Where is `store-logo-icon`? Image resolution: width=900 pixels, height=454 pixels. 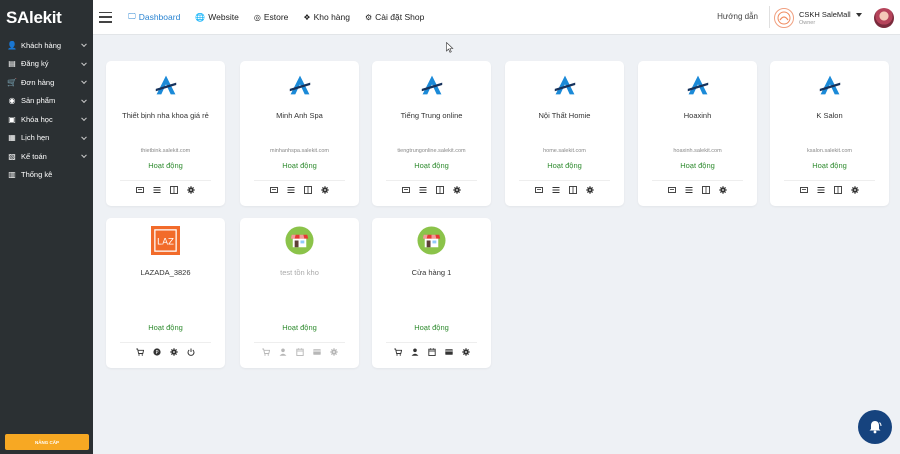
store-logo-icon is located at coordinates (432, 240).